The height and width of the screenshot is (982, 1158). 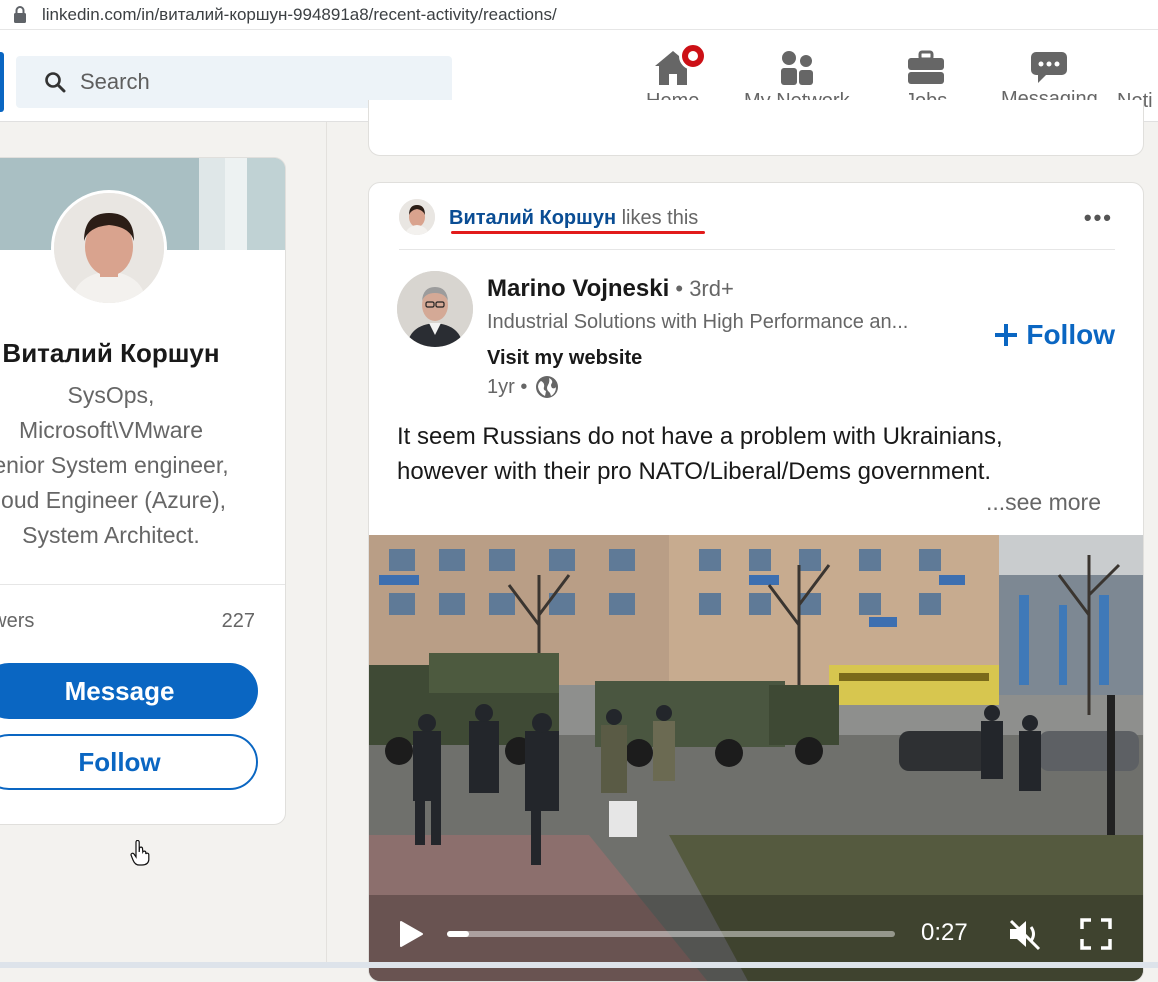 I want to click on activity-action: likes this, so click(x=657, y=218).